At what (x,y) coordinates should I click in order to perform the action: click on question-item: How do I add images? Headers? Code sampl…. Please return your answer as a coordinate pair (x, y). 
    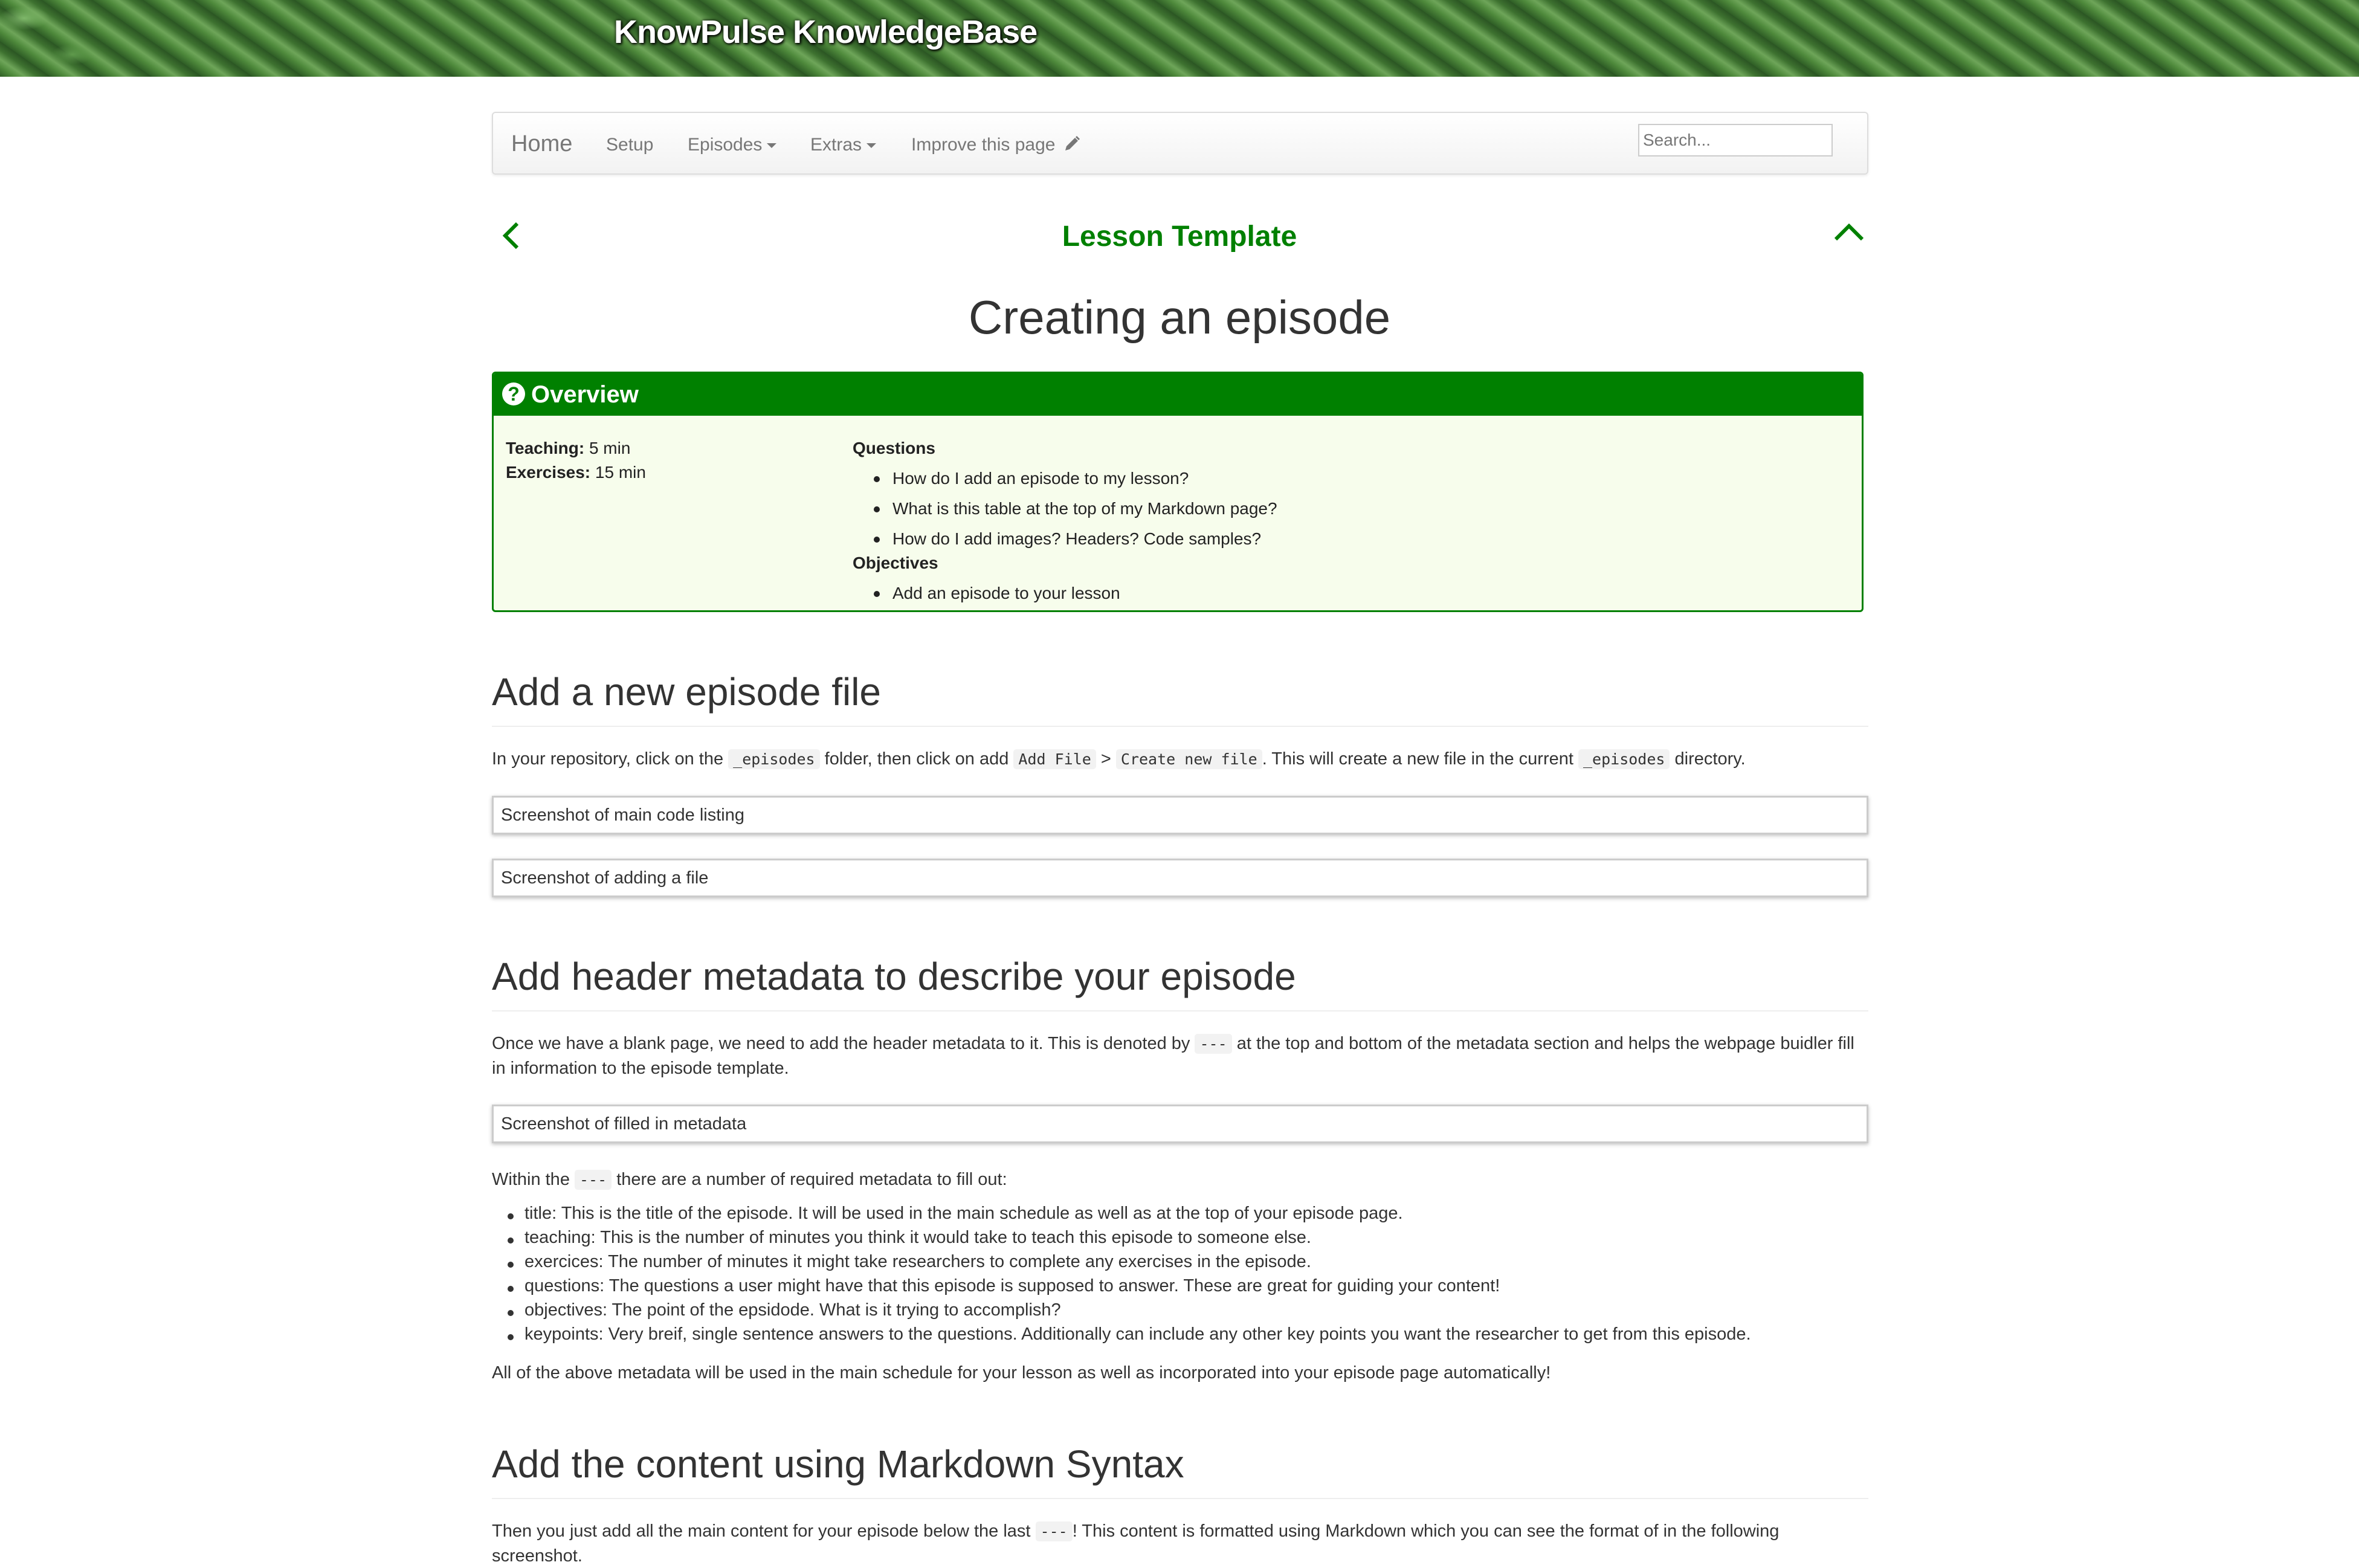
    Looking at the image, I should click on (1077, 538).